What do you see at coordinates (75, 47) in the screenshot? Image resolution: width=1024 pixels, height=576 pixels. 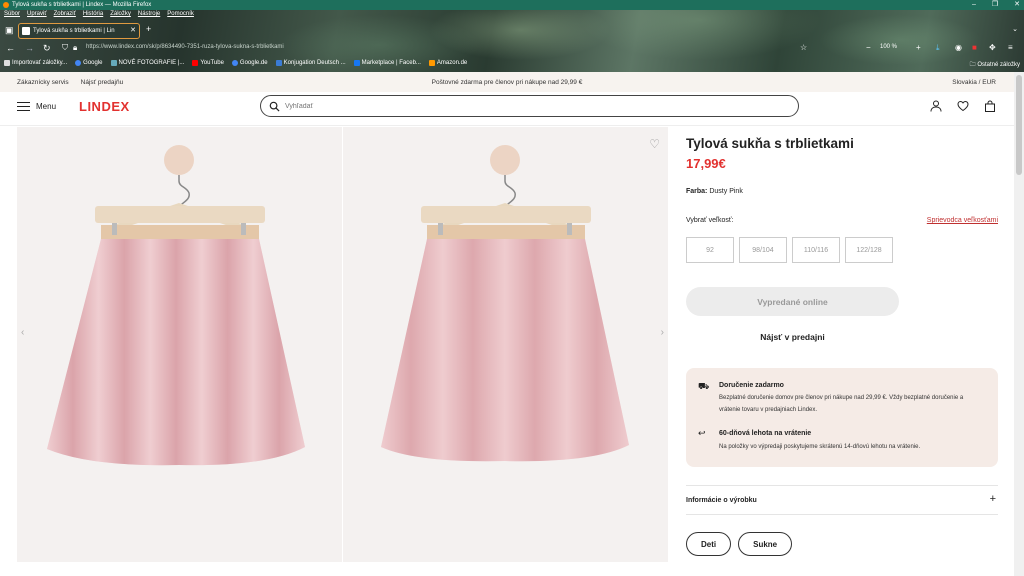 I see `lock-icon: 🔒︎` at bounding box center [75, 47].